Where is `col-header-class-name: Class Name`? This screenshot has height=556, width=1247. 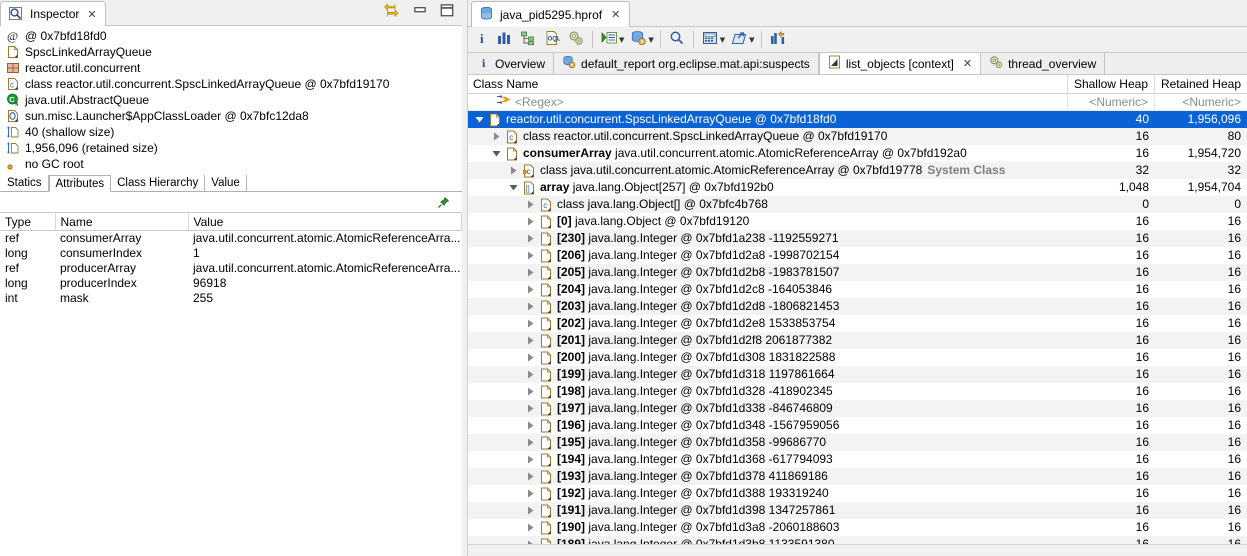
col-header-class-name: Class Name is located at coordinates (768, 84).